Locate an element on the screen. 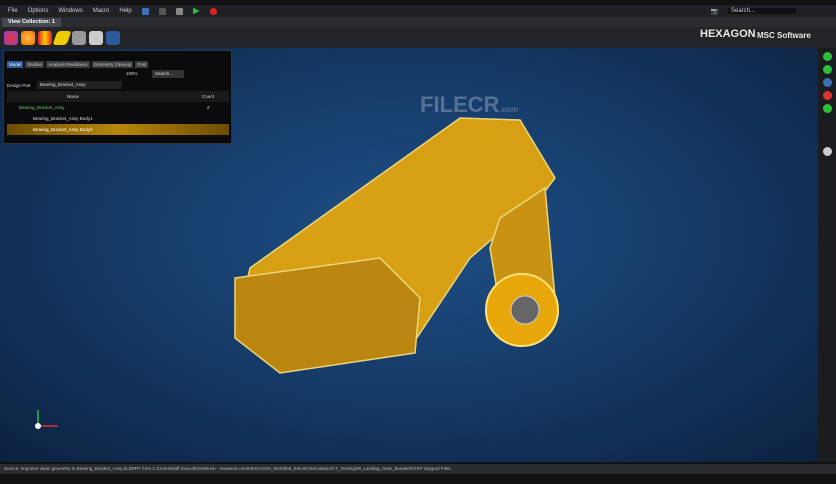  design-part-label: Design Part is located at coordinates (19, 85).